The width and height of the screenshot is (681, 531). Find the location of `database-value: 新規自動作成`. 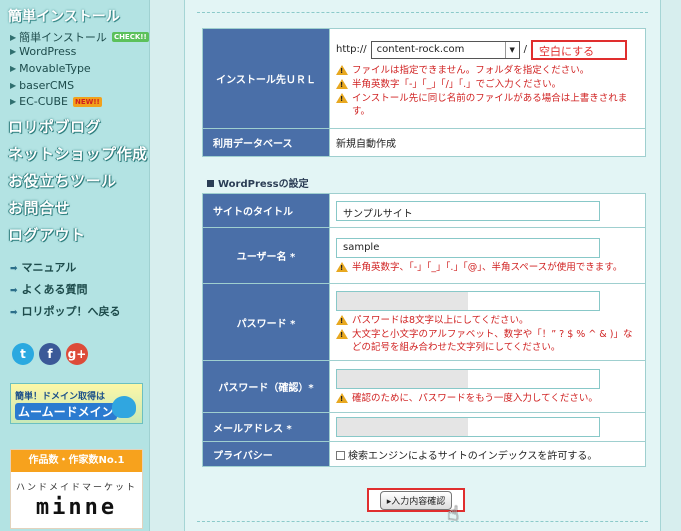

database-value: 新規自動作成 is located at coordinates (487, 142).